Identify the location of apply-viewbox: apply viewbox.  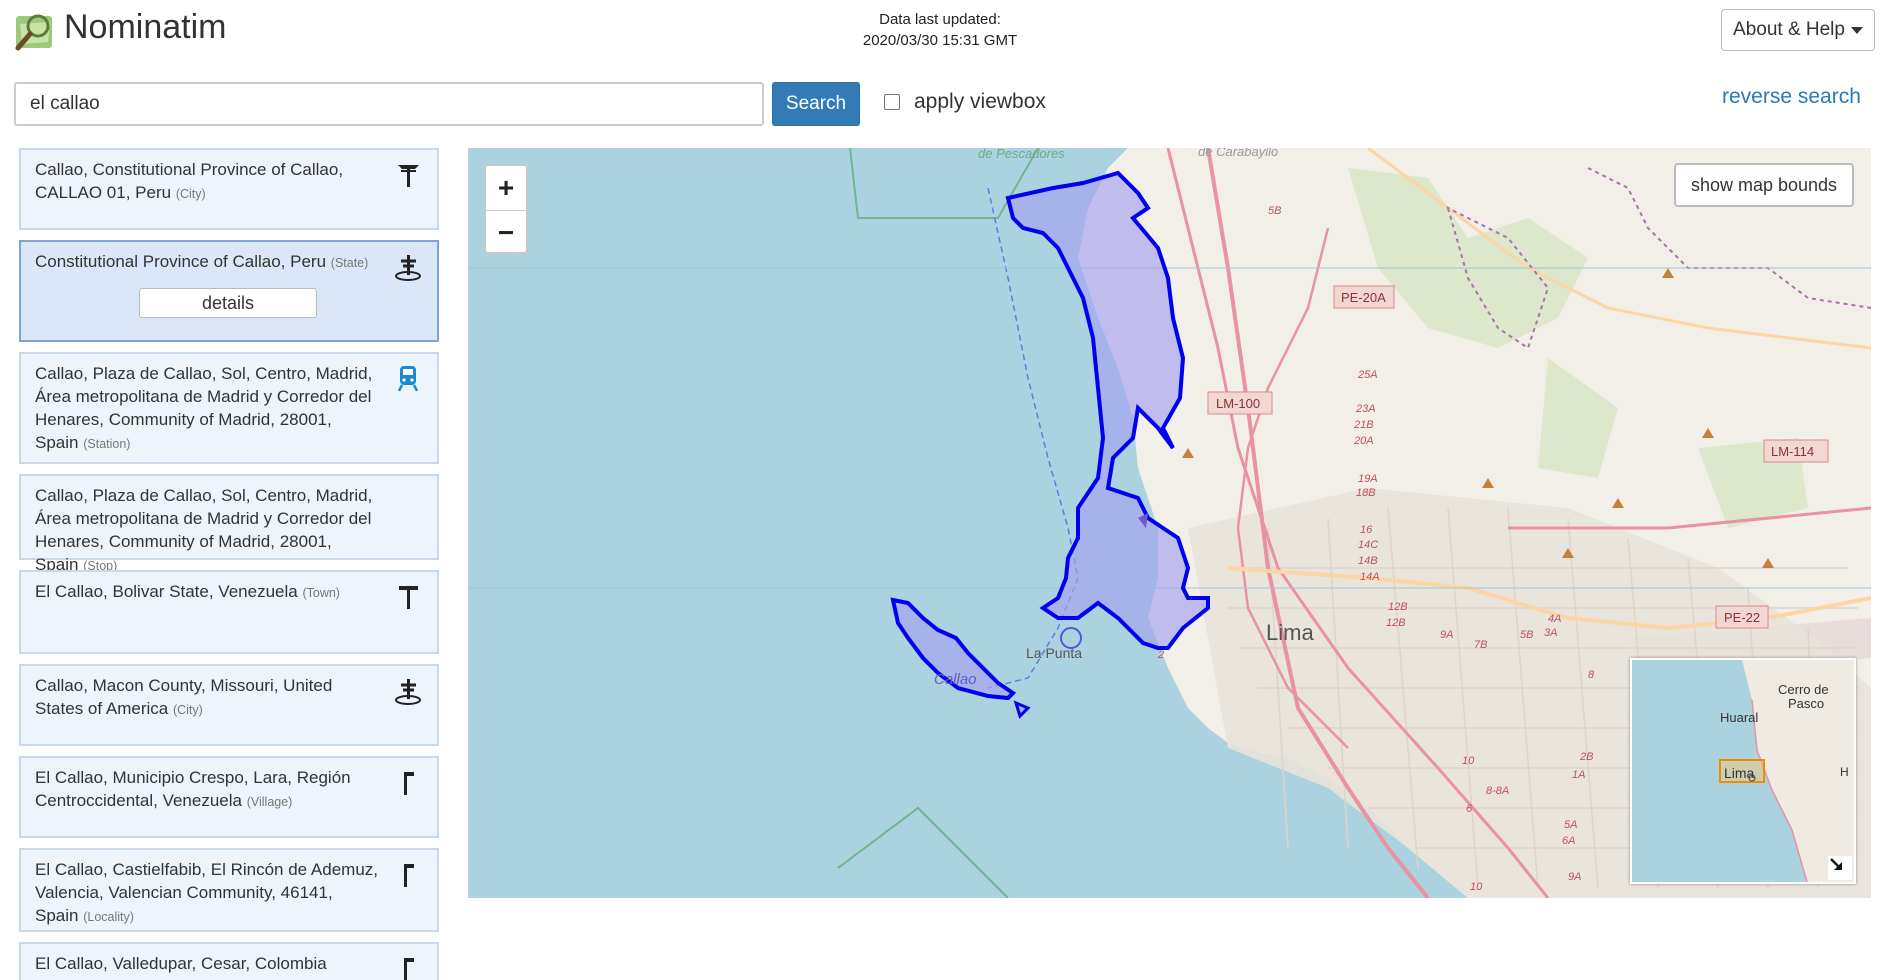
(965, 102).